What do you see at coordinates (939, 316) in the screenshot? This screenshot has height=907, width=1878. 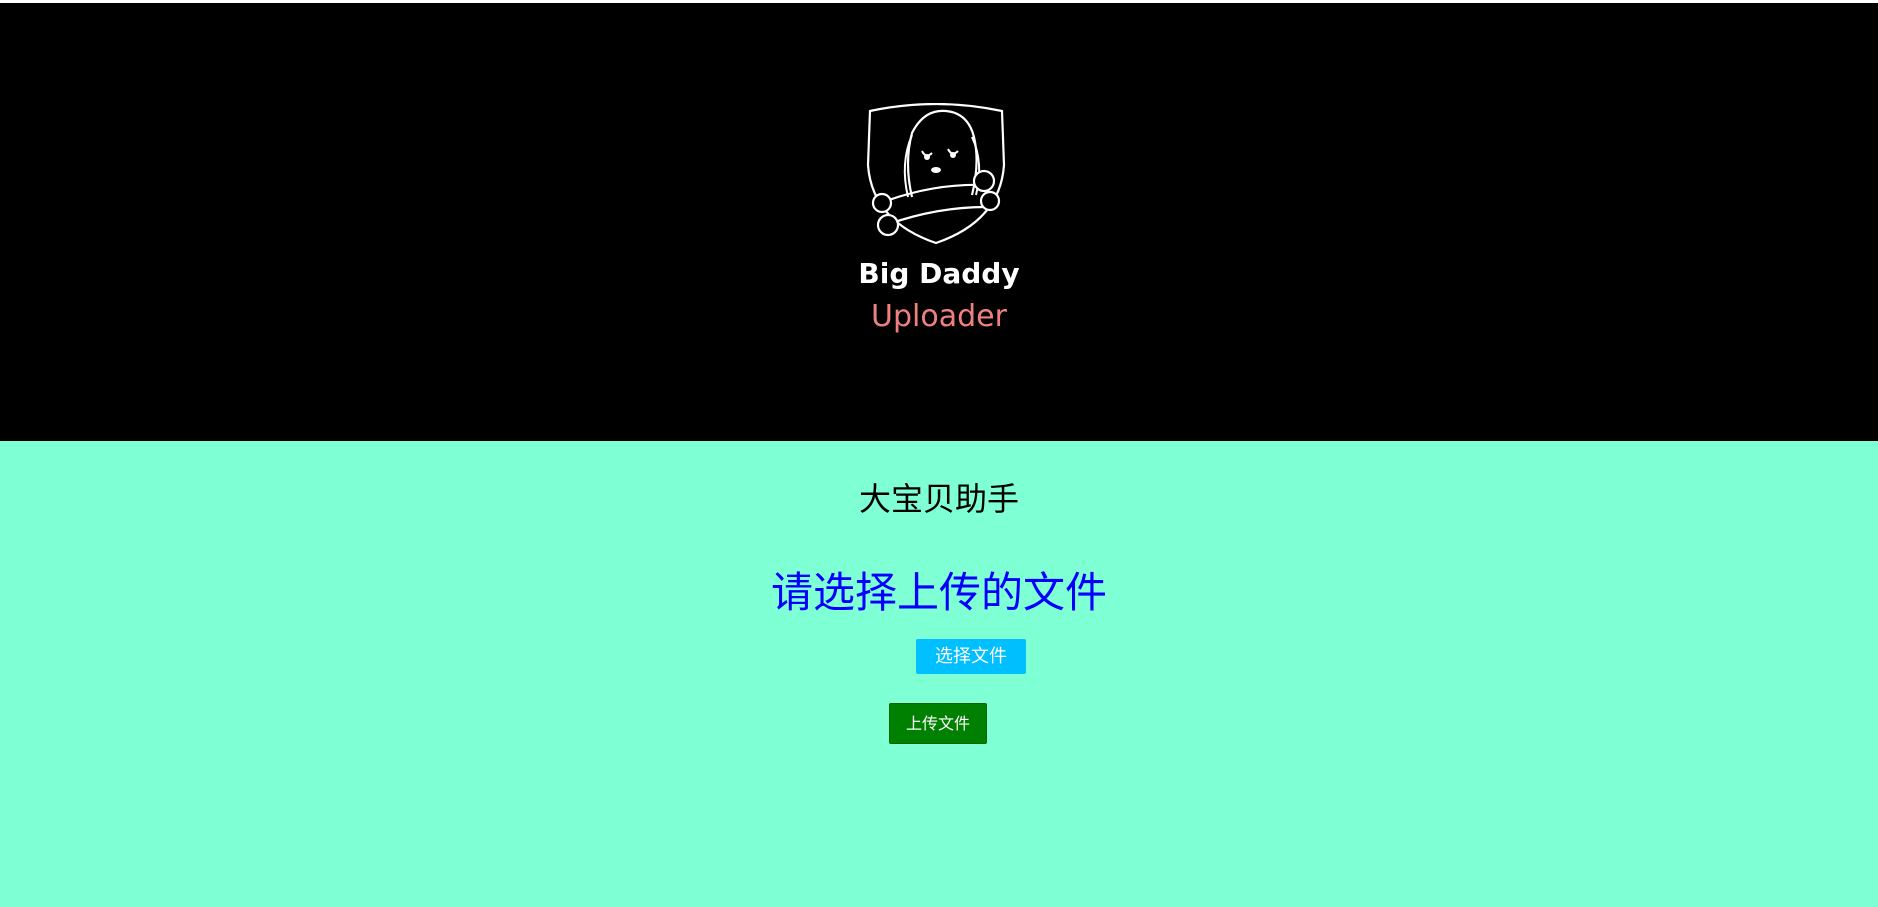 I see `brand-subtitle: Uploader` at bounding box center [939, 316].